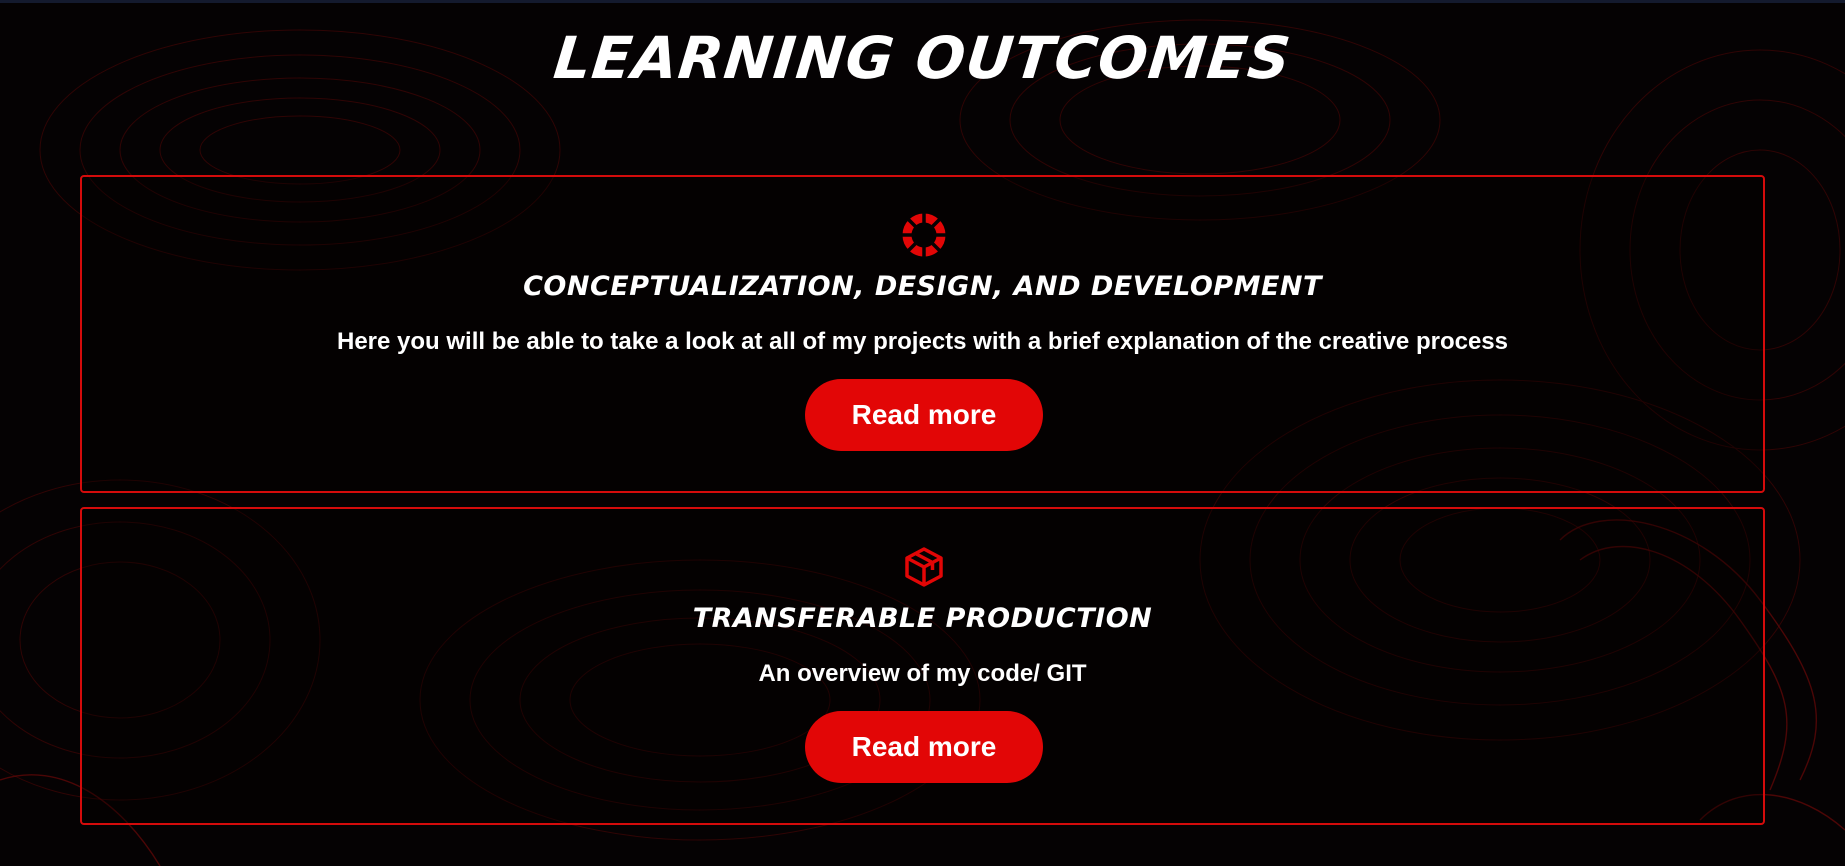 This screenshot has height=866, width=1845. I want to click on lifebuoy-icon, so click(924, 235).